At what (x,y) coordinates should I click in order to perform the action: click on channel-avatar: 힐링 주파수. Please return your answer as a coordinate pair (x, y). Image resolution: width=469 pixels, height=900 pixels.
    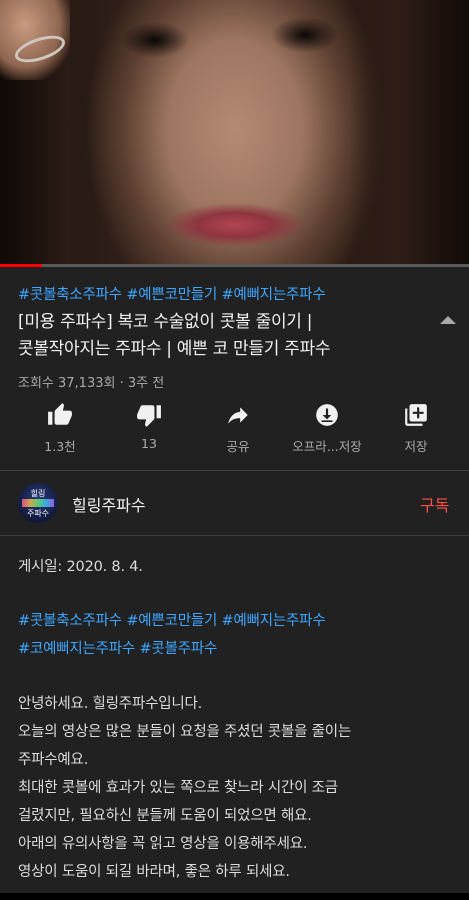
    Looking at the image, I should click on (38, 503).